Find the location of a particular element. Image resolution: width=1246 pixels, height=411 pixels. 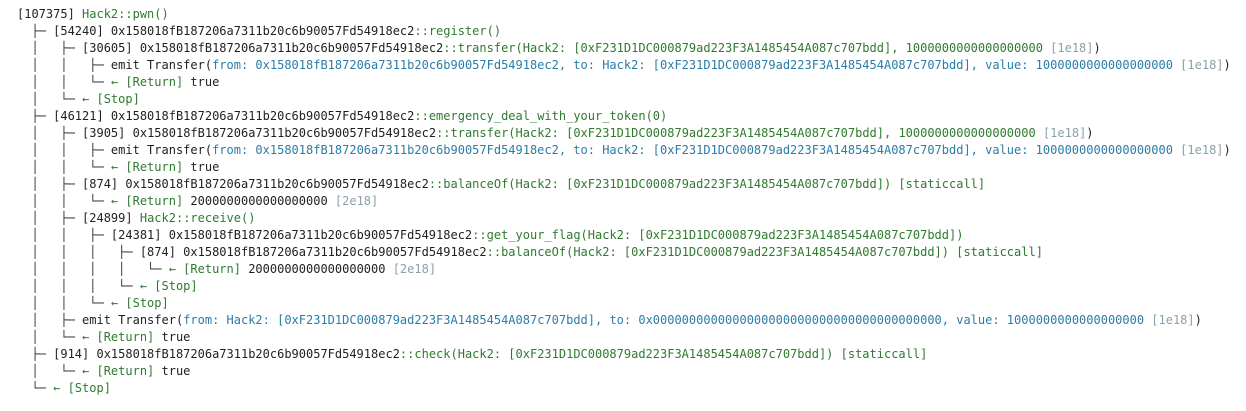

trace-gas: [914] is located at coordinates (71, 354).